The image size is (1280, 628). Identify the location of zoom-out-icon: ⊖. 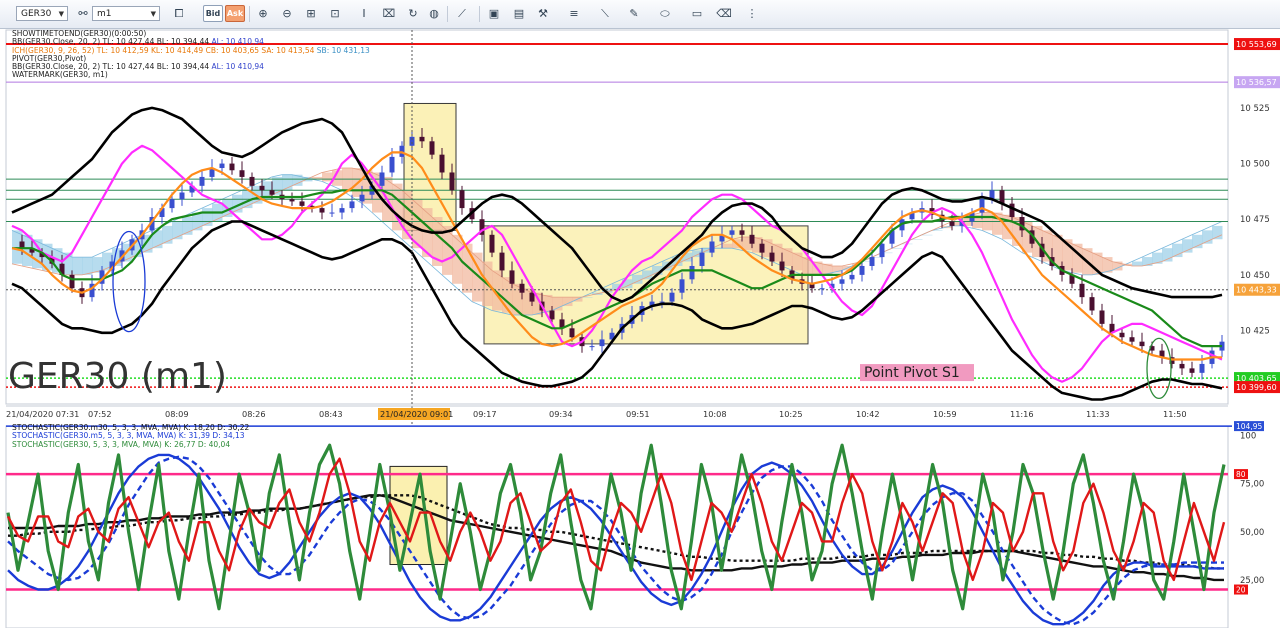
(287, 13).